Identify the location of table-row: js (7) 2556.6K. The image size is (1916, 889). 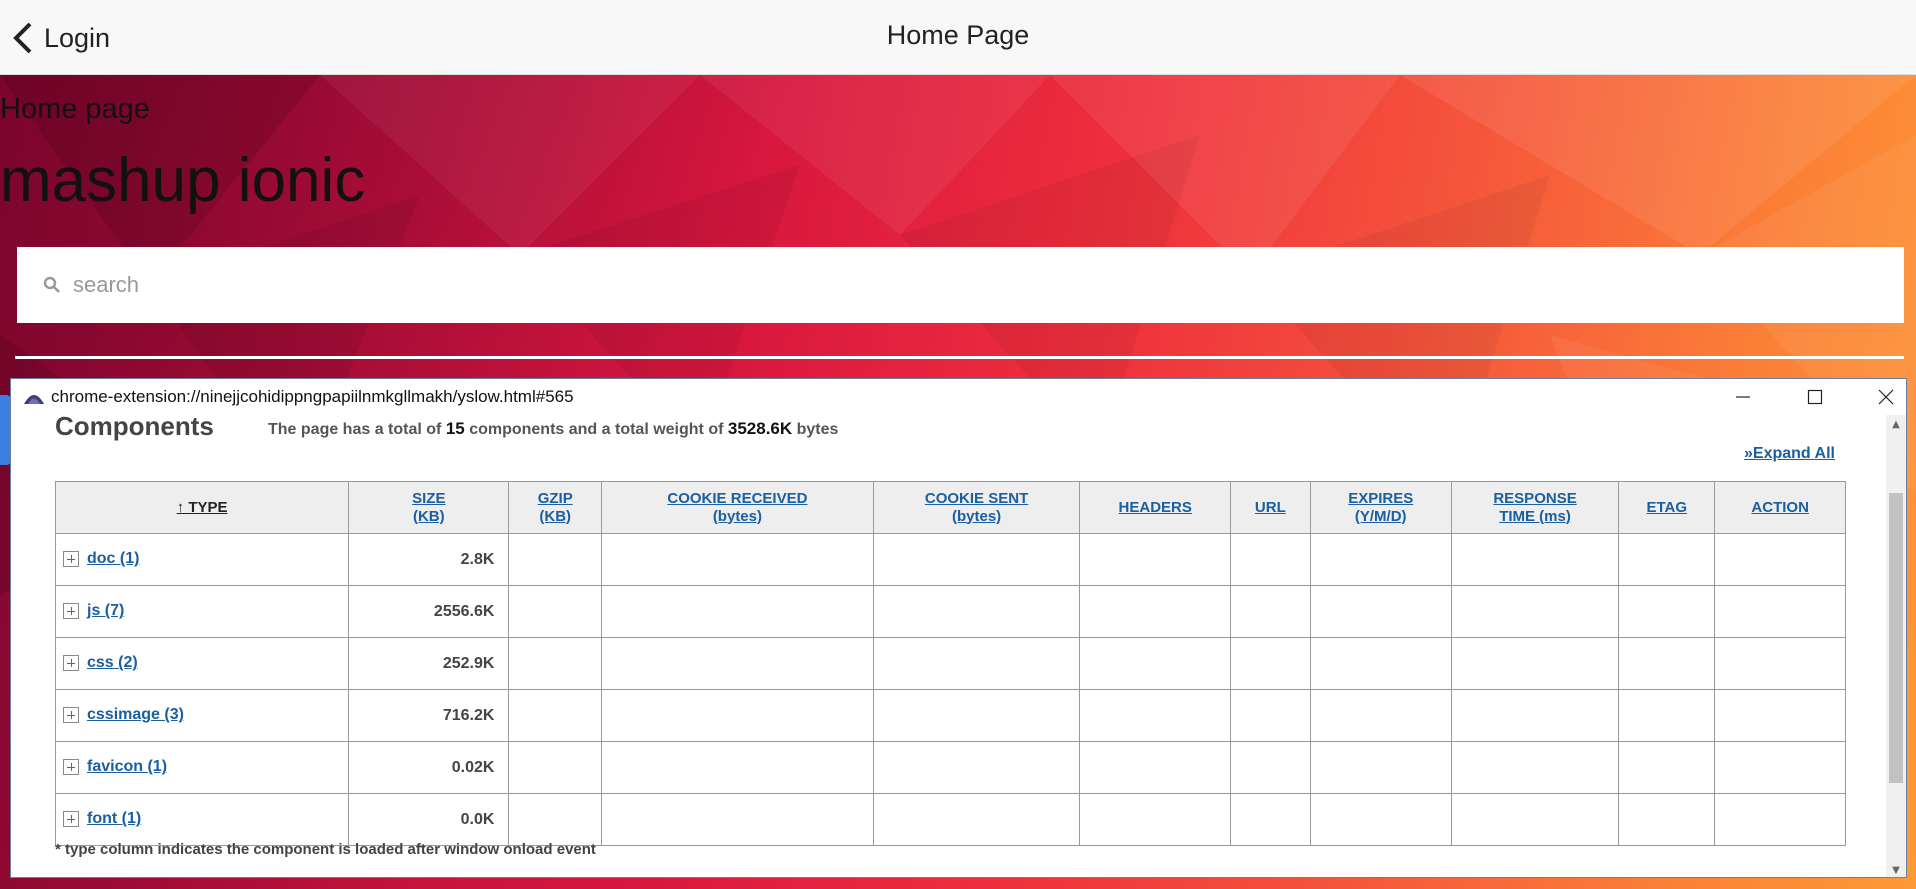
(950, 611).